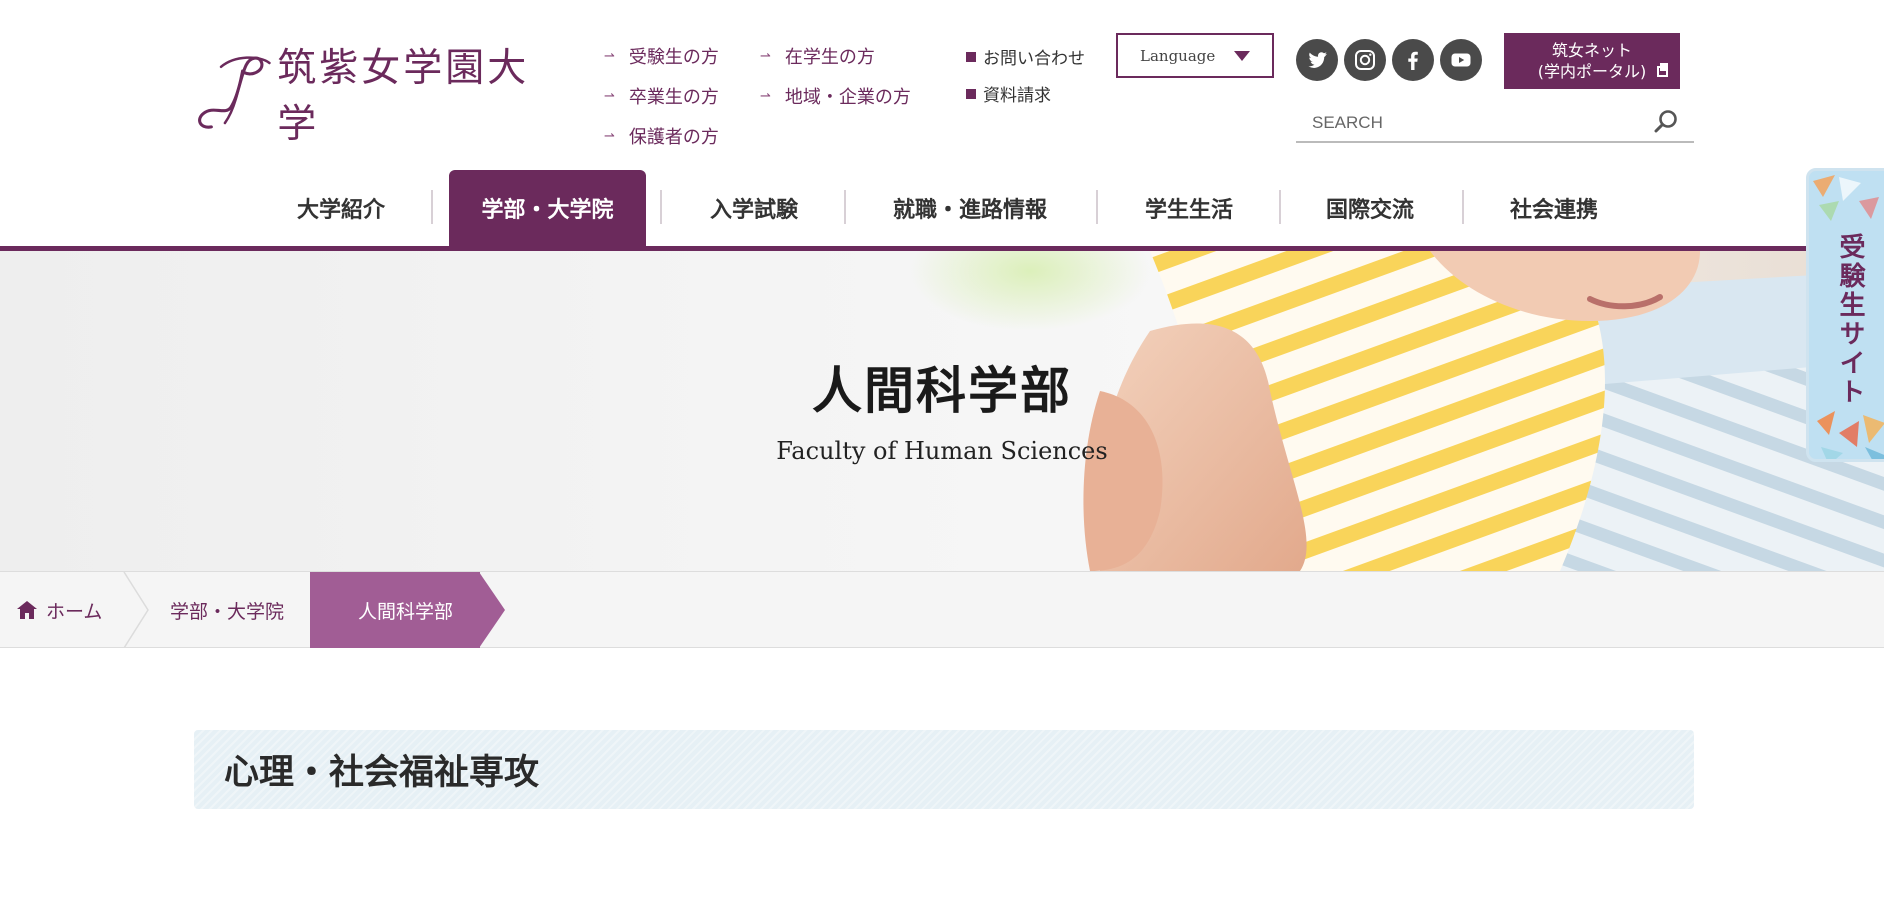 This screenshot has width=1884, height=900. I want to click on language-select: Language, so click(1195, 55).